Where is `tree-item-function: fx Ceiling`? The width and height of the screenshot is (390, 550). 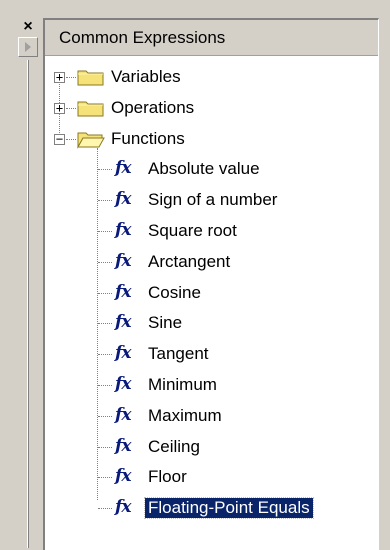 tree-item-function: fx Ceiling is located at coordinates (210, 447).